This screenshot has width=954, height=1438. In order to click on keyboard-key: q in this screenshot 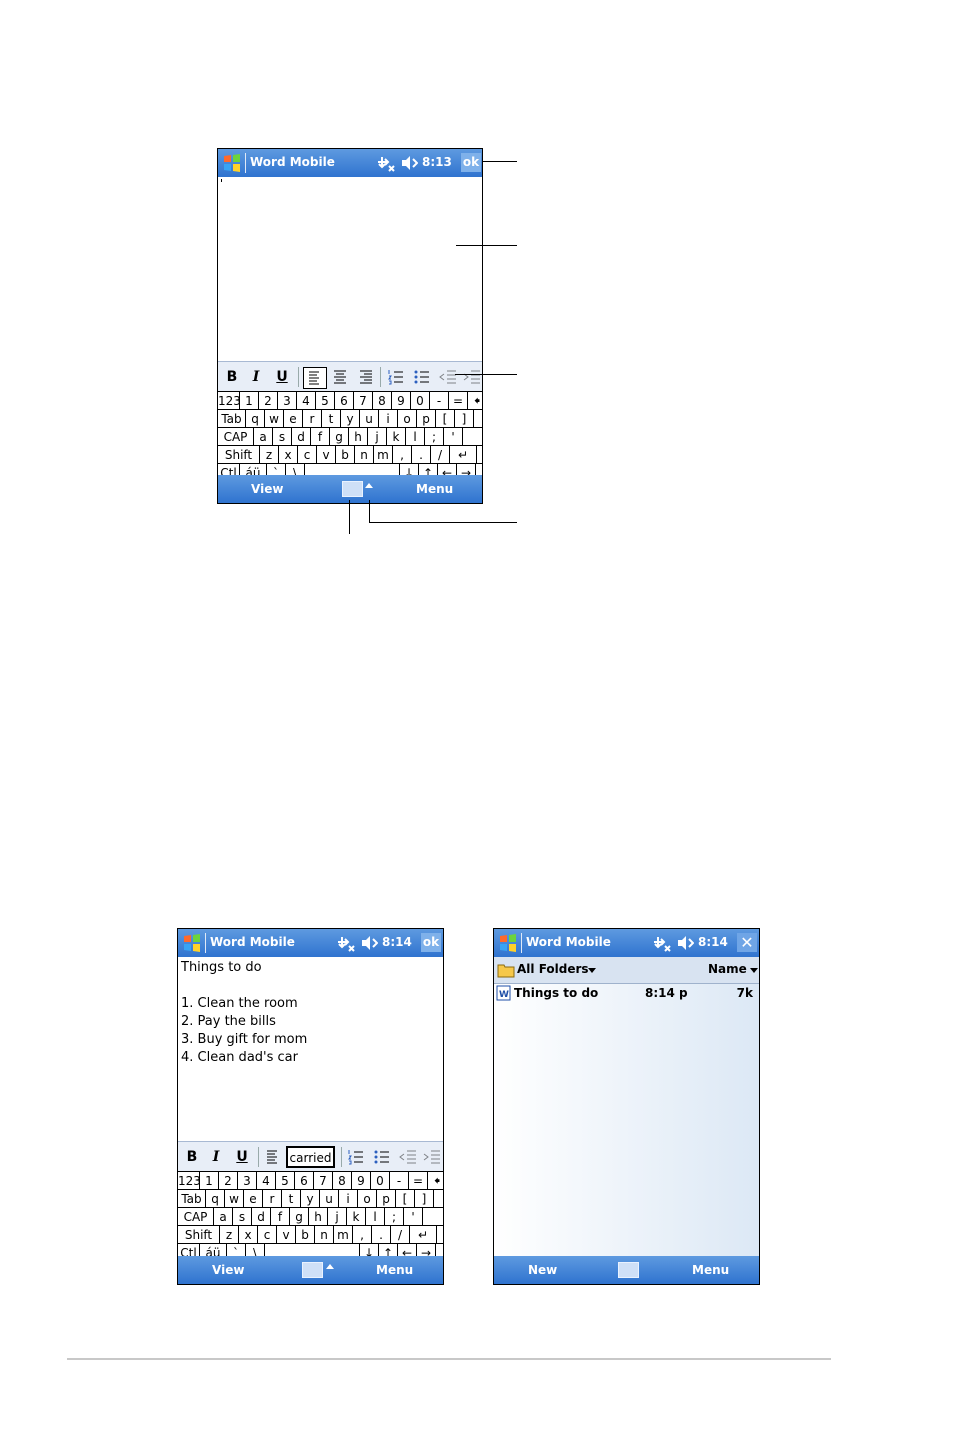, I will do `click(215, 1199)`.